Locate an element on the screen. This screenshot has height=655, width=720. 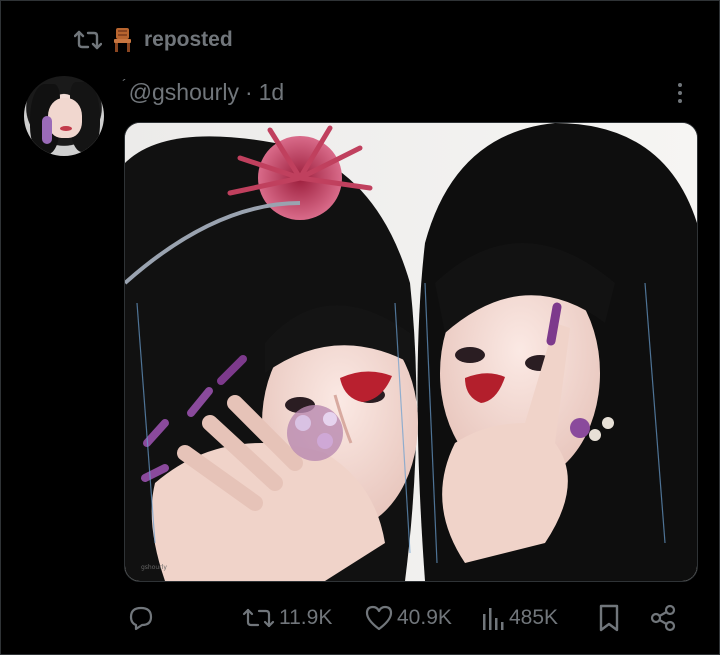
share-icon is located at coordinates (663, 618).